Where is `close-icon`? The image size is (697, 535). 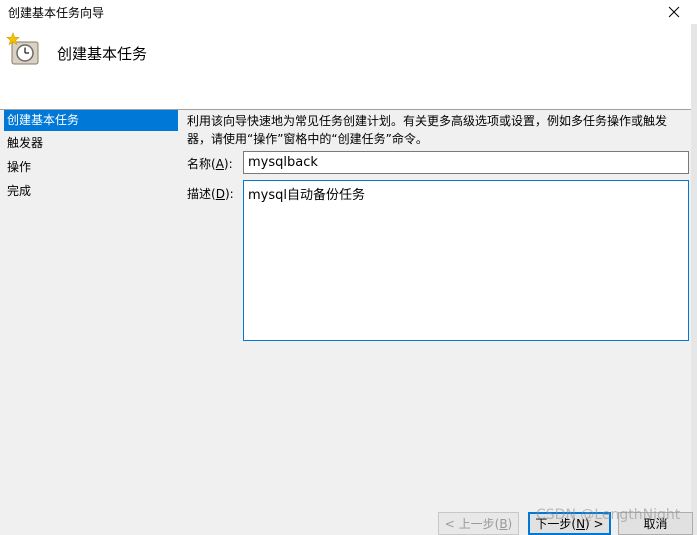 close-icon is located at coordinates (674, 12).